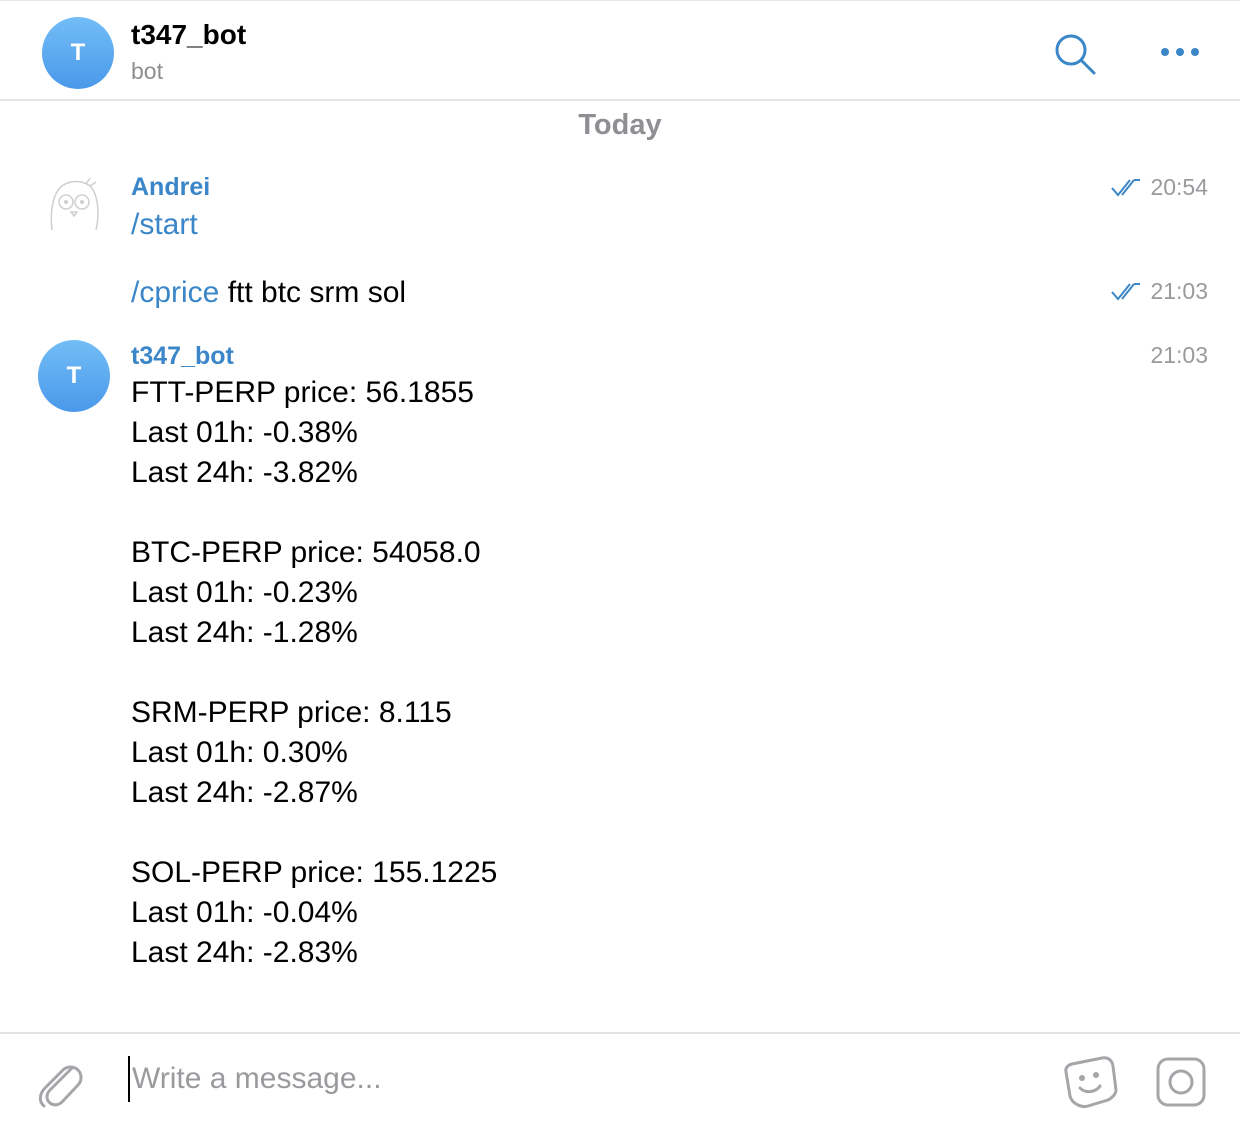  I want to click on message-text: /cprice ftt btc srm sol, so click(268, 293).